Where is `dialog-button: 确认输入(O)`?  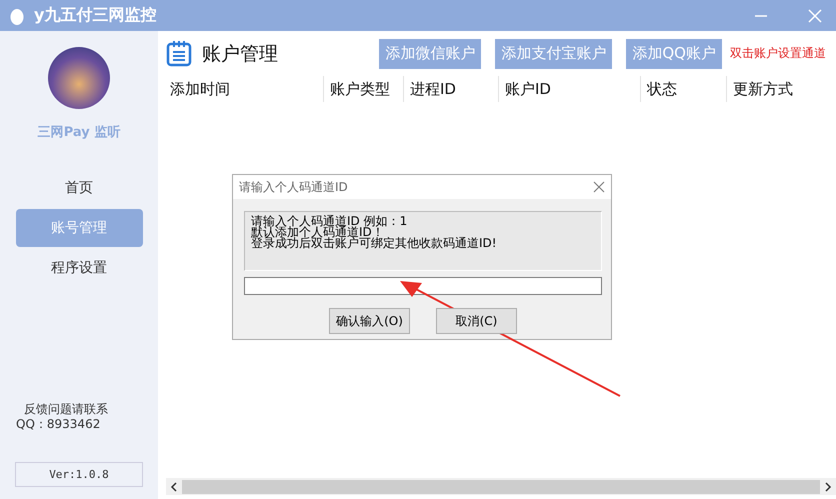 dialog-button: 确认输入(O) is located at coordinates (369, 321).